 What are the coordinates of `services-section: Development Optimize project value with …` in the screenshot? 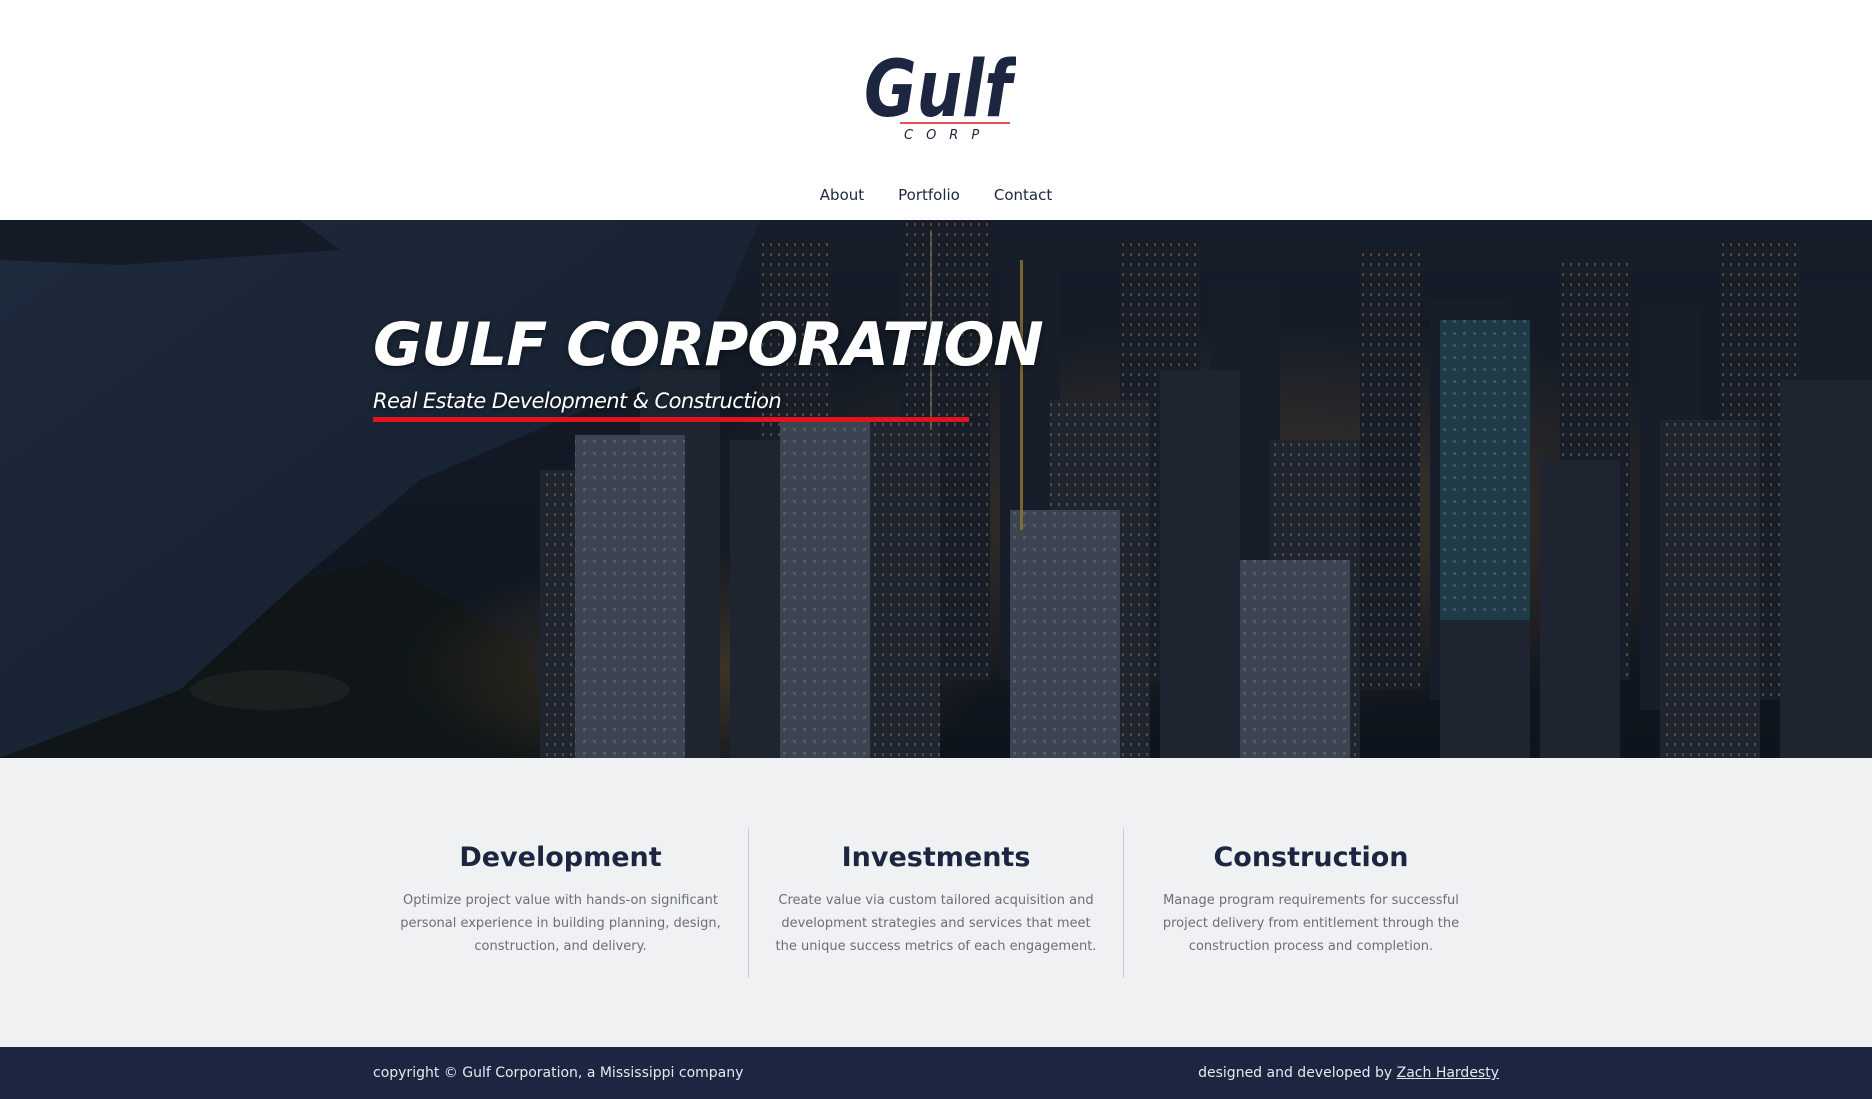 It's located at (936, 903).